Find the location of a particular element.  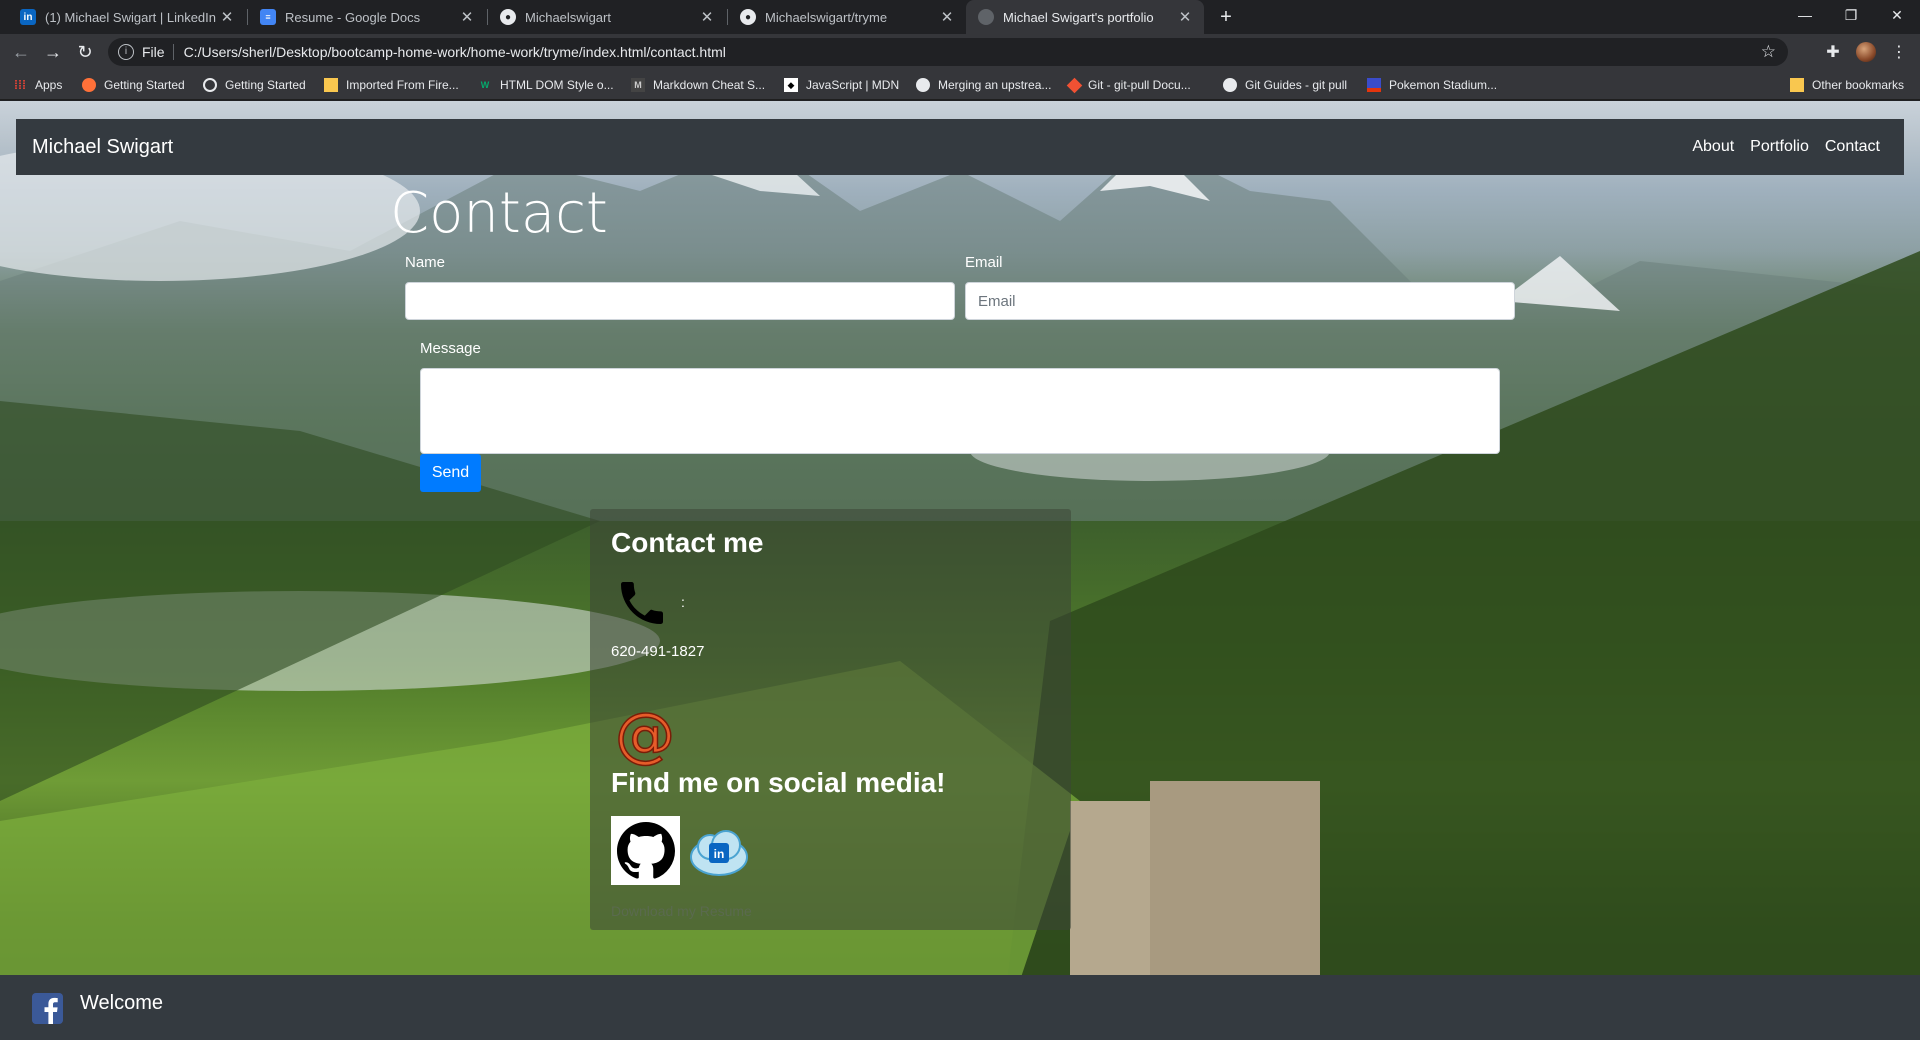

bookmark-apps: ⁞⁞⁞ Apps is located at coordinates (37, 85).